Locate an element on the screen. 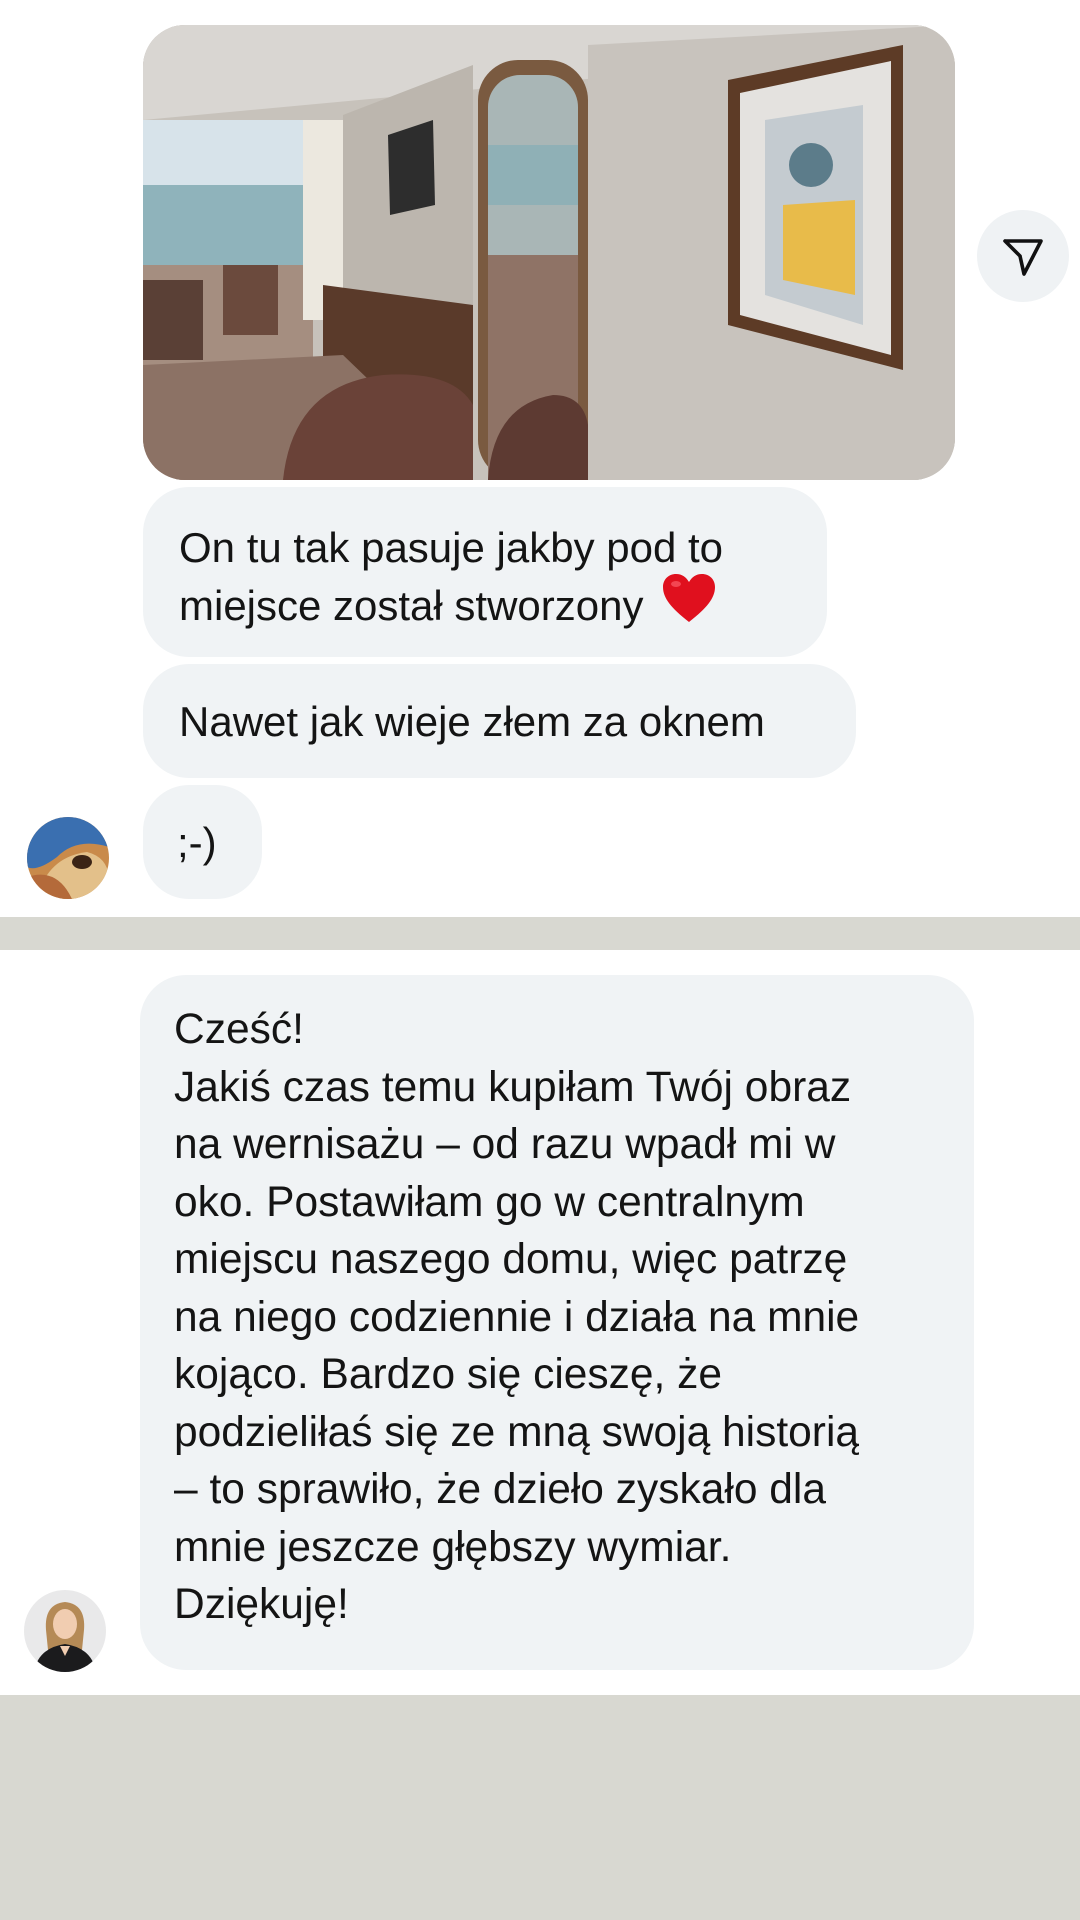 The width and height of the screenshot is (1080, 1920). red-heart-icon is located at coordinates (689, 605).